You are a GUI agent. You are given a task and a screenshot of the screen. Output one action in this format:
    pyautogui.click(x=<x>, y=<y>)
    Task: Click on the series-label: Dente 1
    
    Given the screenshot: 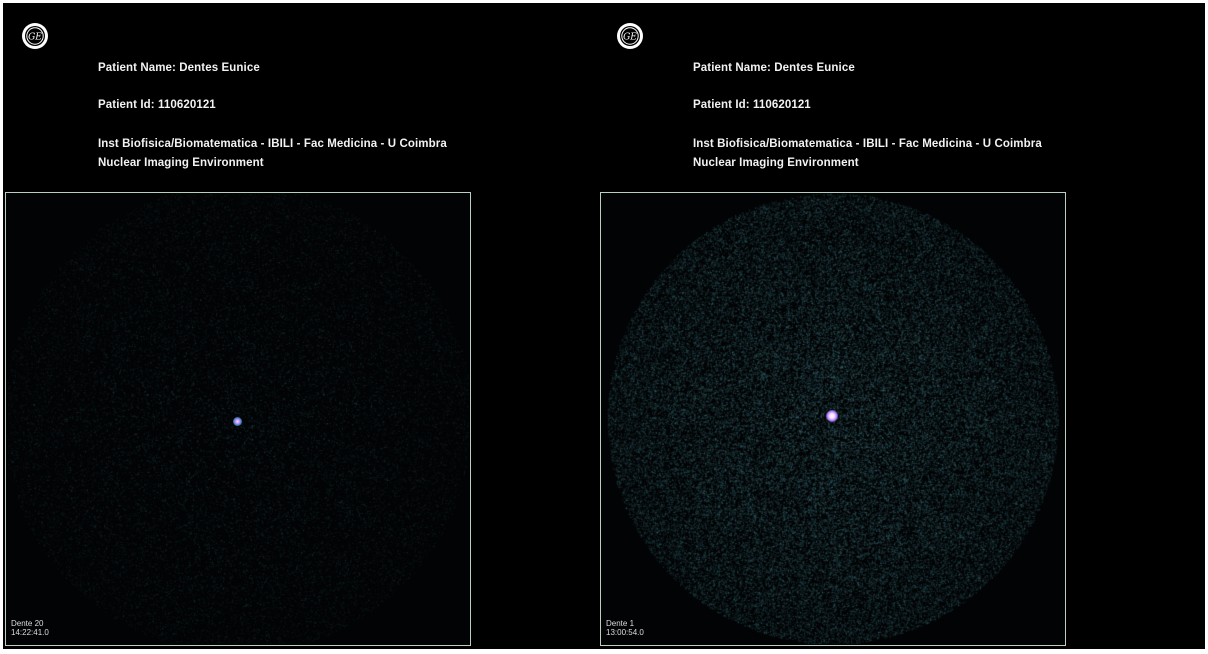 What is the action you would take?
    pyautogui.click(x=620, y=623)
    